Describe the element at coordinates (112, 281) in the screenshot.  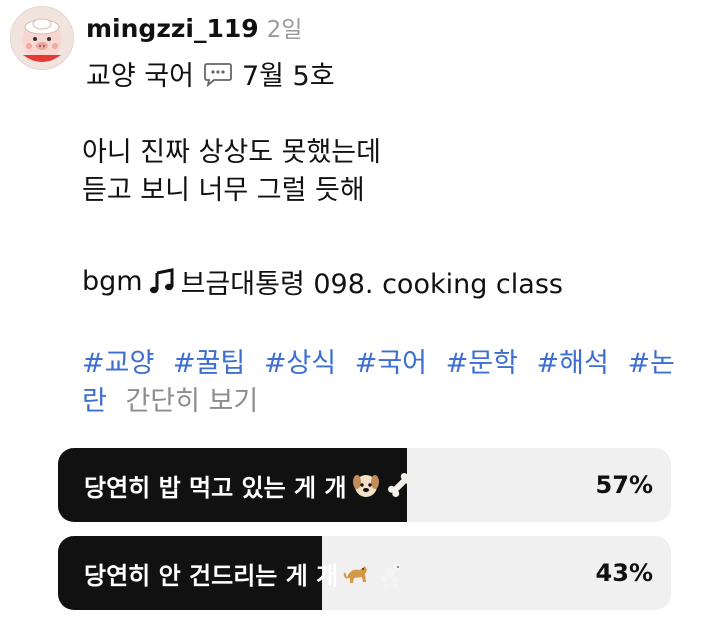
I see `bgm-prefix: bgm` at that location.